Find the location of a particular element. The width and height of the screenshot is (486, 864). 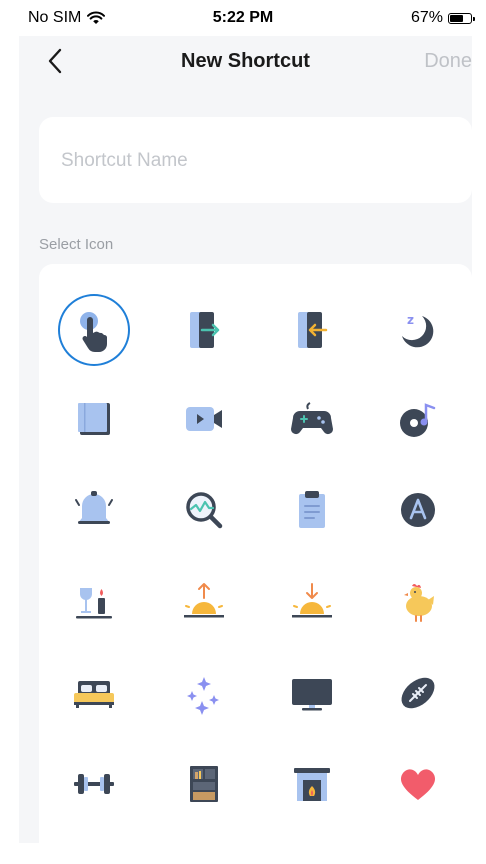

shortcut-name-input is located at coordinates (256, 161).